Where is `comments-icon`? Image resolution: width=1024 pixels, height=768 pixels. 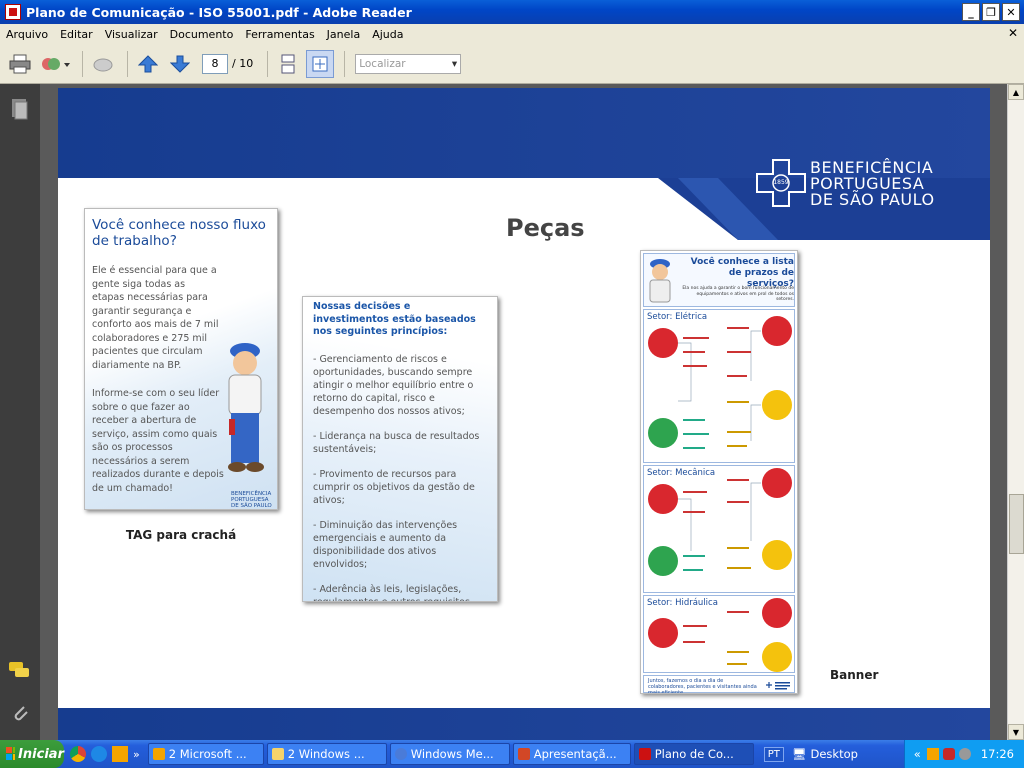 comments-icon is located at coordinates (20, 670).